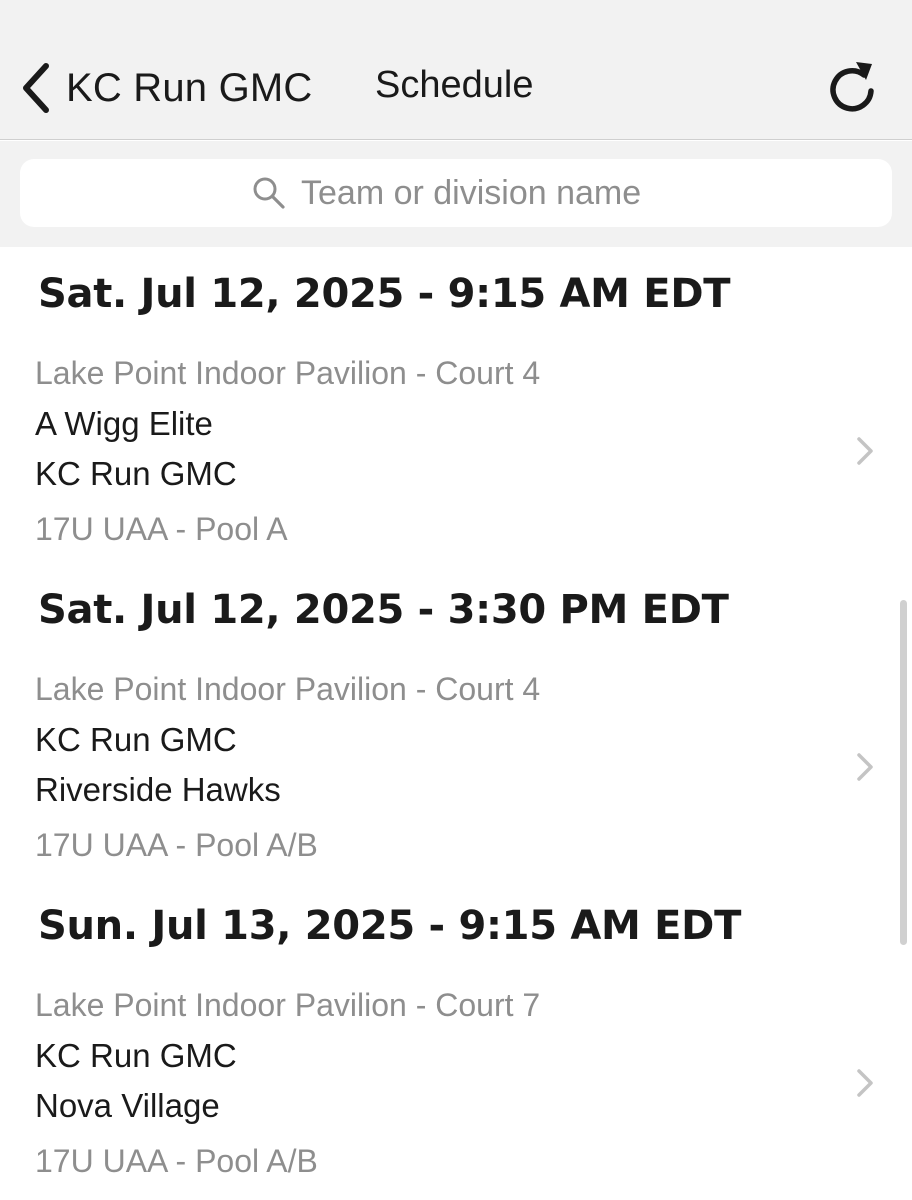 This screenshot has width=912, height=1200. I want to click on refresh-button, so click(852, 86).